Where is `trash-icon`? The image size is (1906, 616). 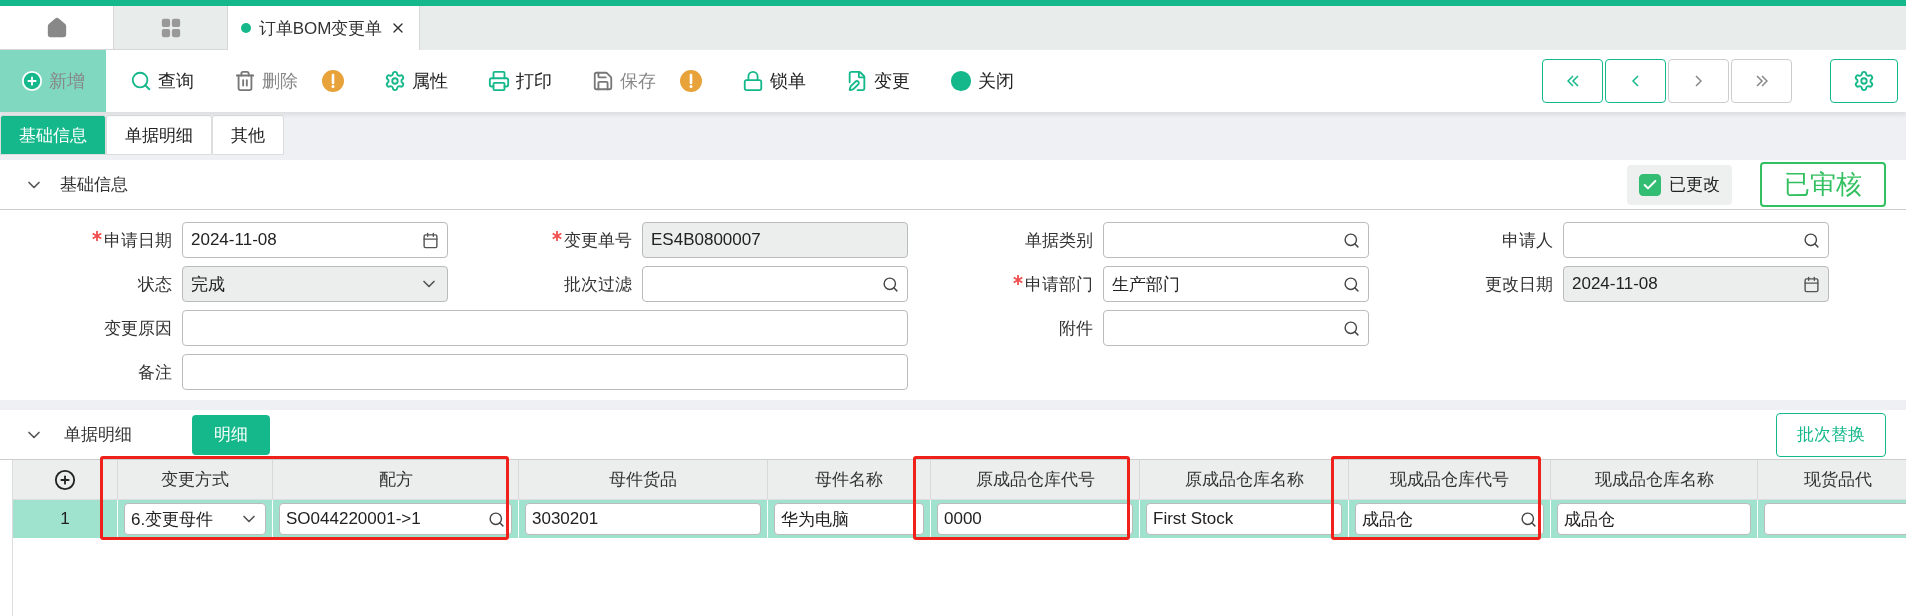
trash-icon is located at coordinates (245, 81).